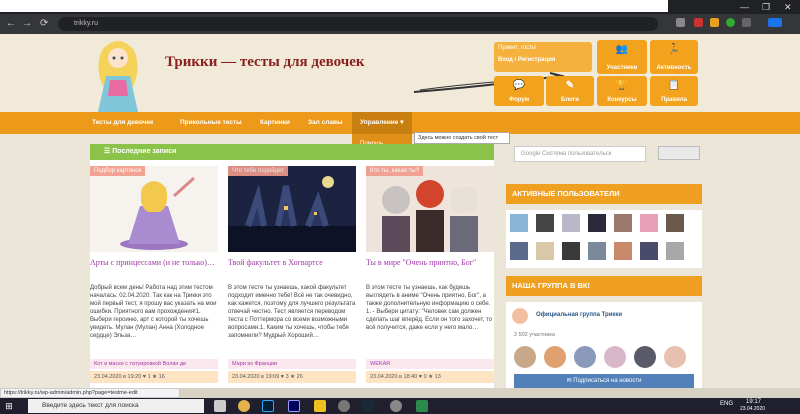 This screenshot has height=414, width=800. I want to click on post-meta: 23.04.2020 в 18:40 ♥ 0 ★ 13, so click(430, 377).